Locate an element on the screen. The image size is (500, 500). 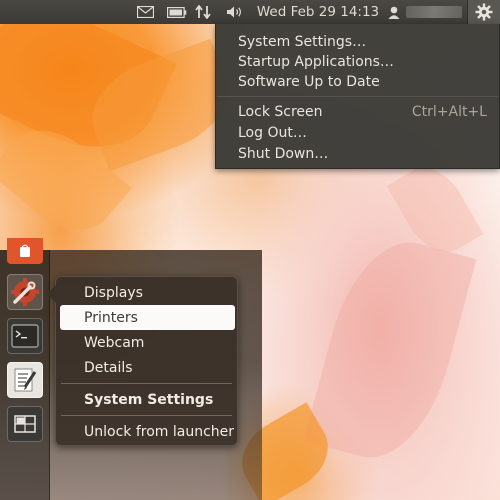
launcher-item-terminal is located at coordinates (25, 336).